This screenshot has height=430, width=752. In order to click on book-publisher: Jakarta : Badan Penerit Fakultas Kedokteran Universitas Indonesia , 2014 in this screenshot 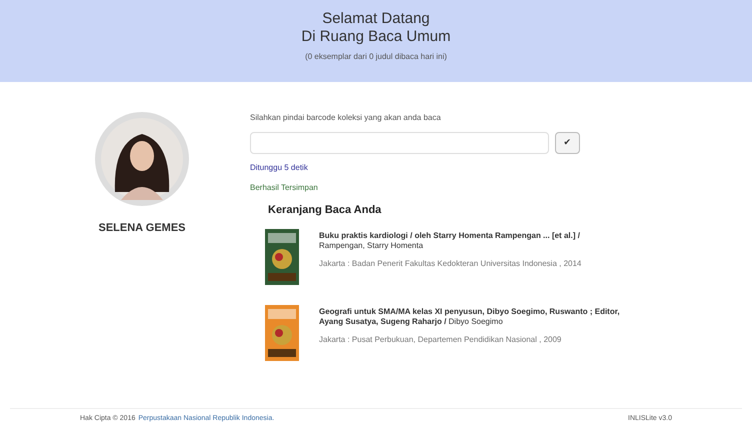, I will do `click(450, 264)`.